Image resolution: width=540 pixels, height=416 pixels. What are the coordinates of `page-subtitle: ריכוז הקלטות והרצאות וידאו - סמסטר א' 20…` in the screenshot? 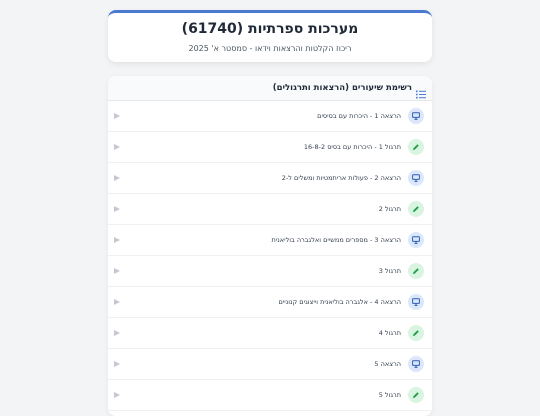 It's located at (270, 48).